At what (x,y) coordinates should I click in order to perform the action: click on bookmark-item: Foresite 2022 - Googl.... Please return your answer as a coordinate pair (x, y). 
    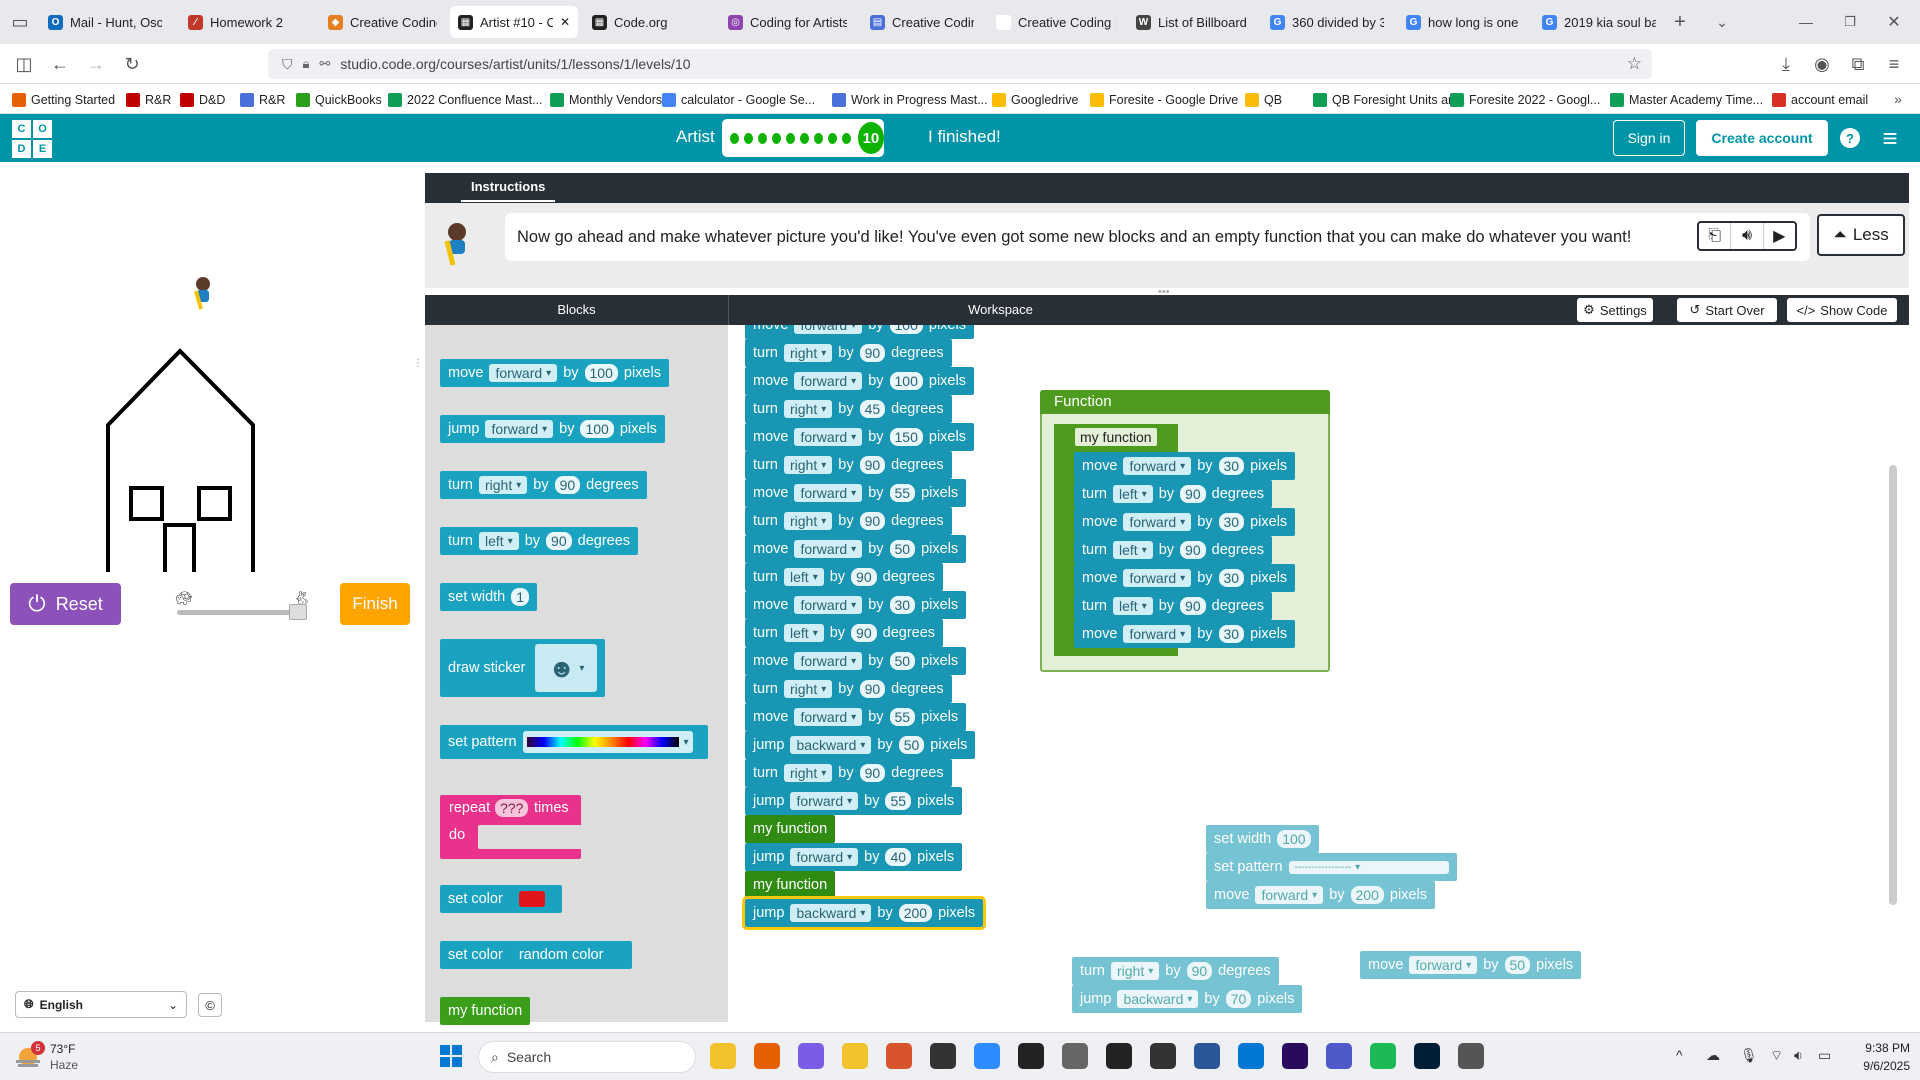
    Looking at the image, I should click on (1525, 100).